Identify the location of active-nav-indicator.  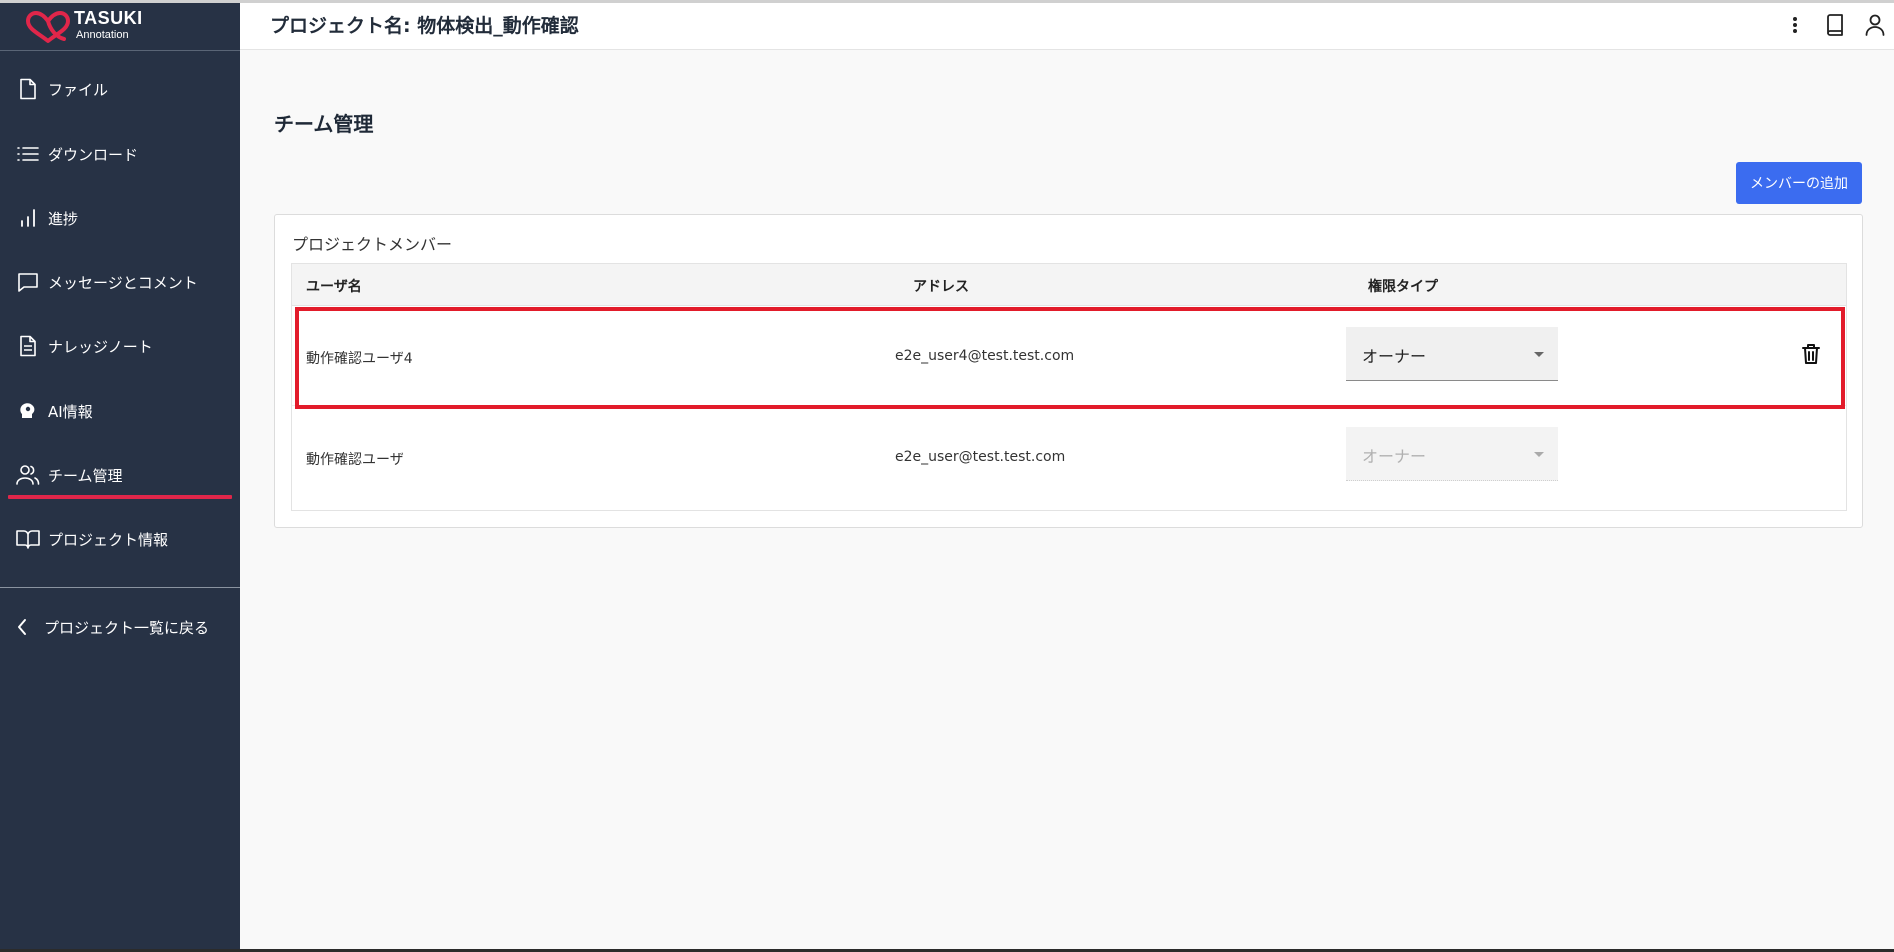
(120, 497).